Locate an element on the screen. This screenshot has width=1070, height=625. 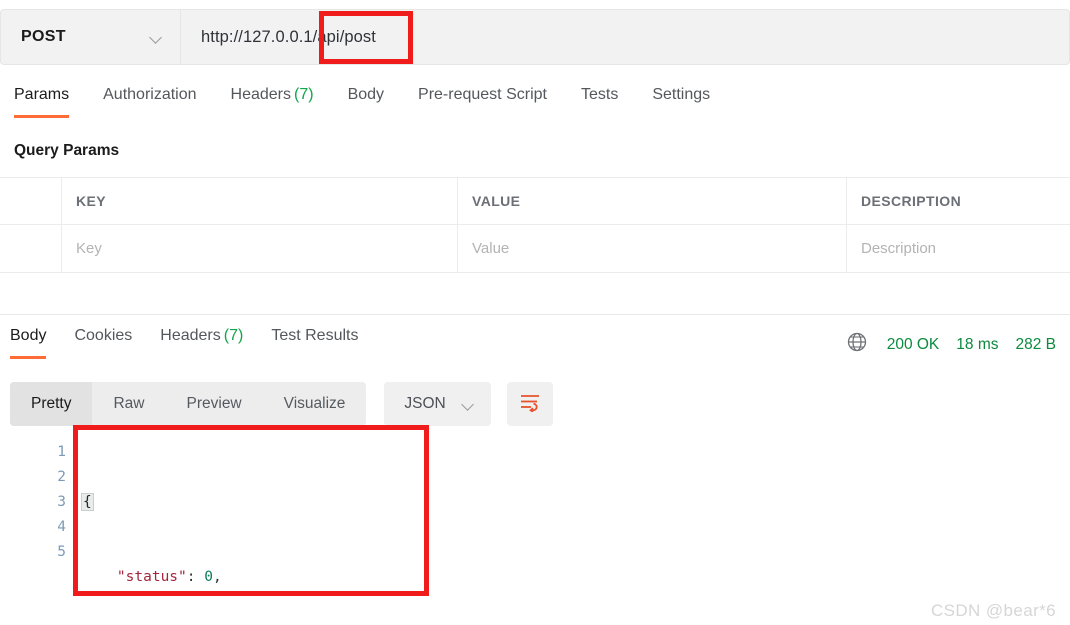
tab-pre-request-script: Pre-request Script is located at coordinates (482, 101).